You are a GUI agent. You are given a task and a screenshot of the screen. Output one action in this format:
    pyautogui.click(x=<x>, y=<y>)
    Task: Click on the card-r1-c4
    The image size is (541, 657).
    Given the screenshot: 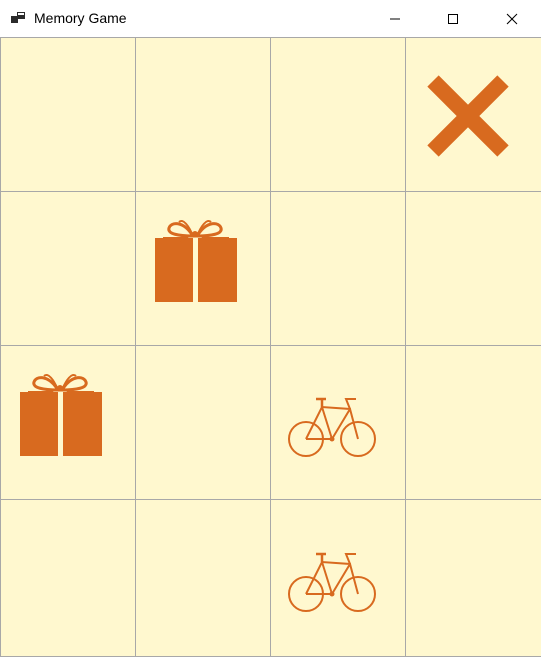 What is the action you would take?
    pyautogui.click(x=473, y=114)
    